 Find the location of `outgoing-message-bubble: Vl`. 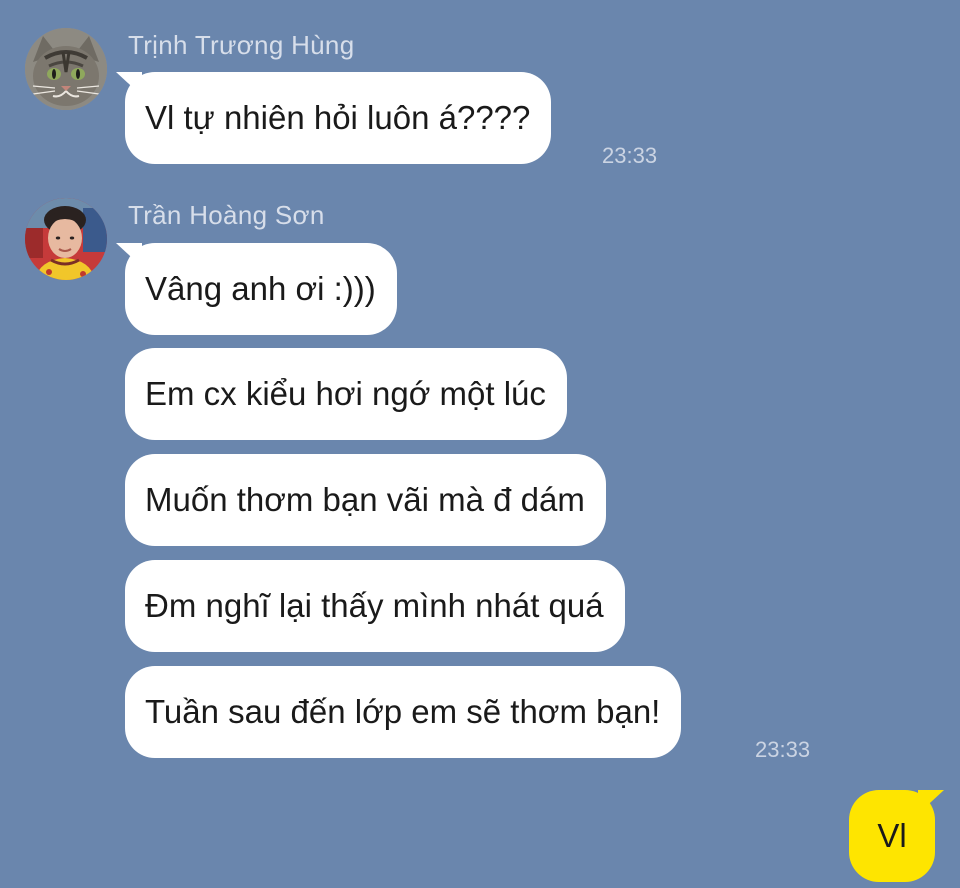

outgoing-message-bubble: Vl is located at coordinates (892, 836).